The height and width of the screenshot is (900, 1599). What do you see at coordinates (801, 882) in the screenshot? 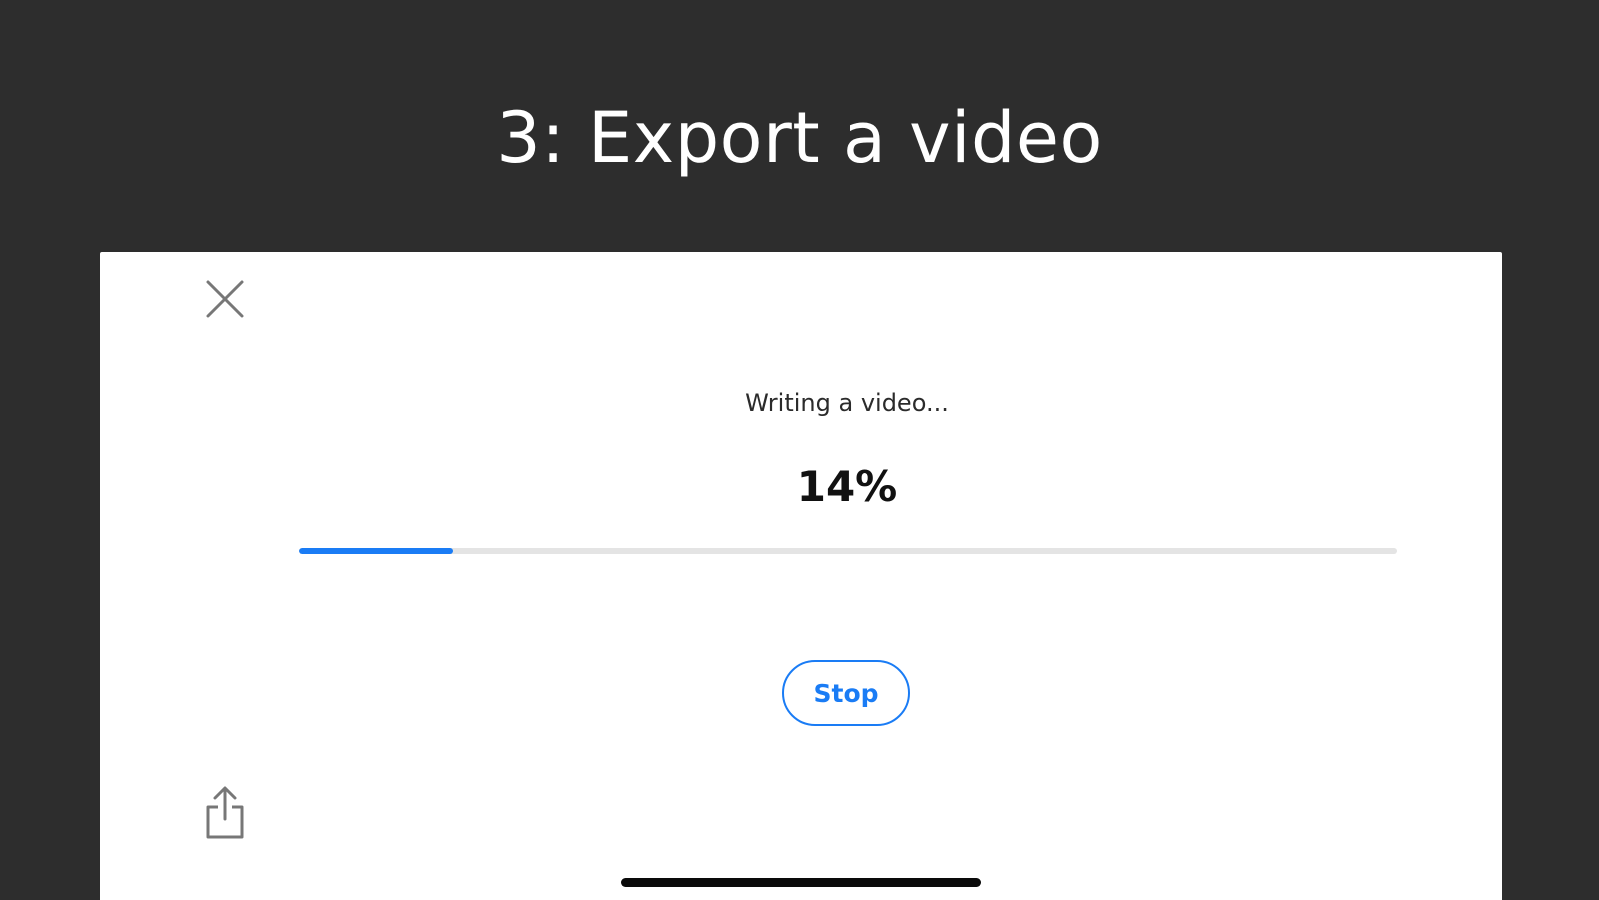
I see `home-indicator` at bounding box center [801, 882].